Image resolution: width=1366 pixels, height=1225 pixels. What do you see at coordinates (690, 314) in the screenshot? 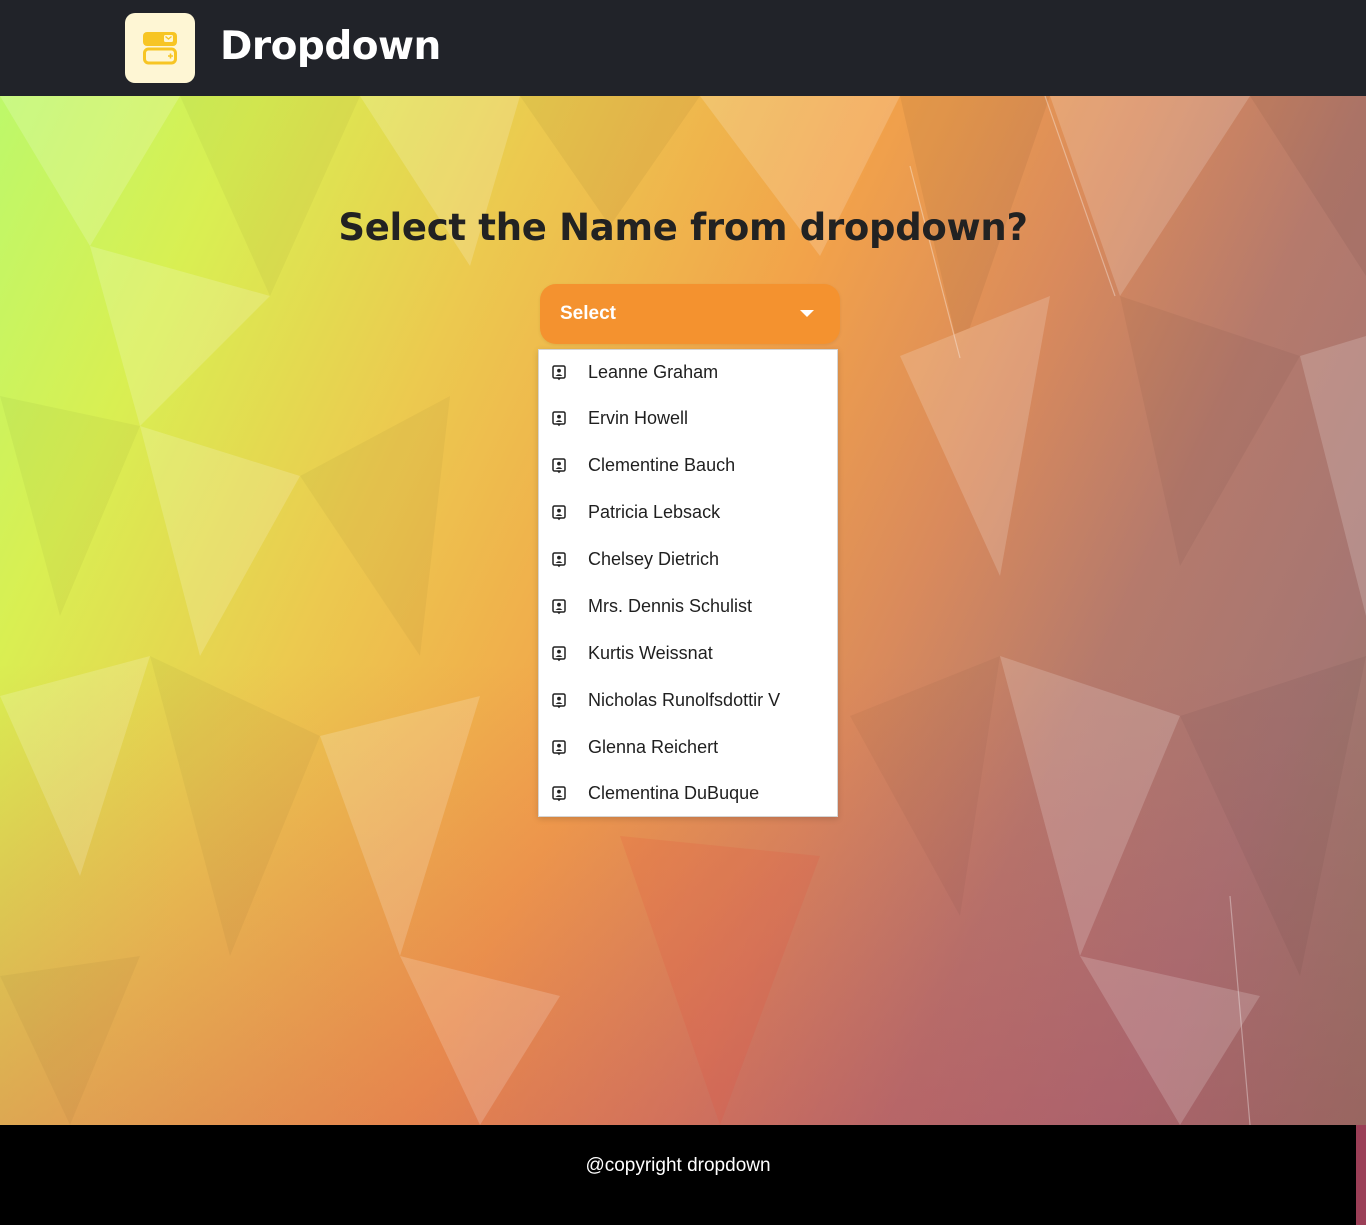
I see `name-select-dropdown: Select` at bounding box center [690, 314].